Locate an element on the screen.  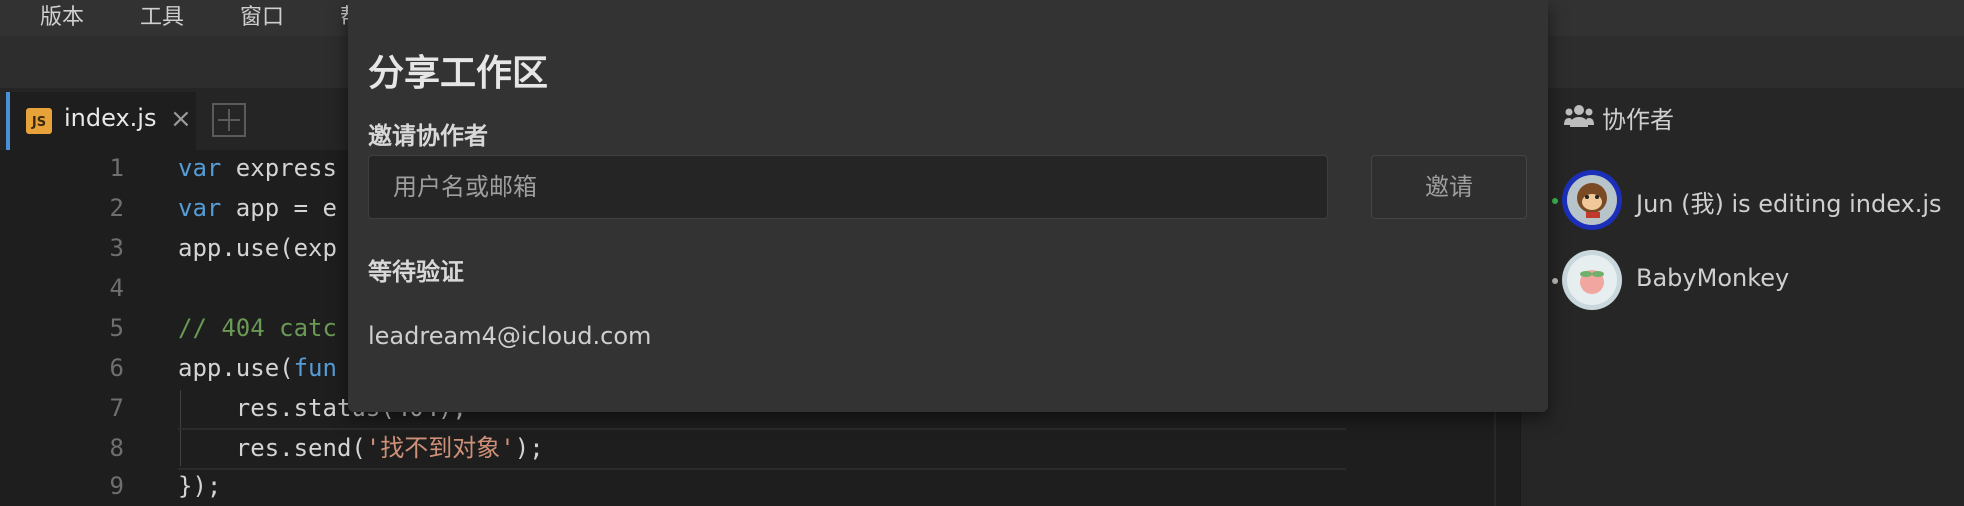
tab-close-icon: × is located at coordinates (181, 119).